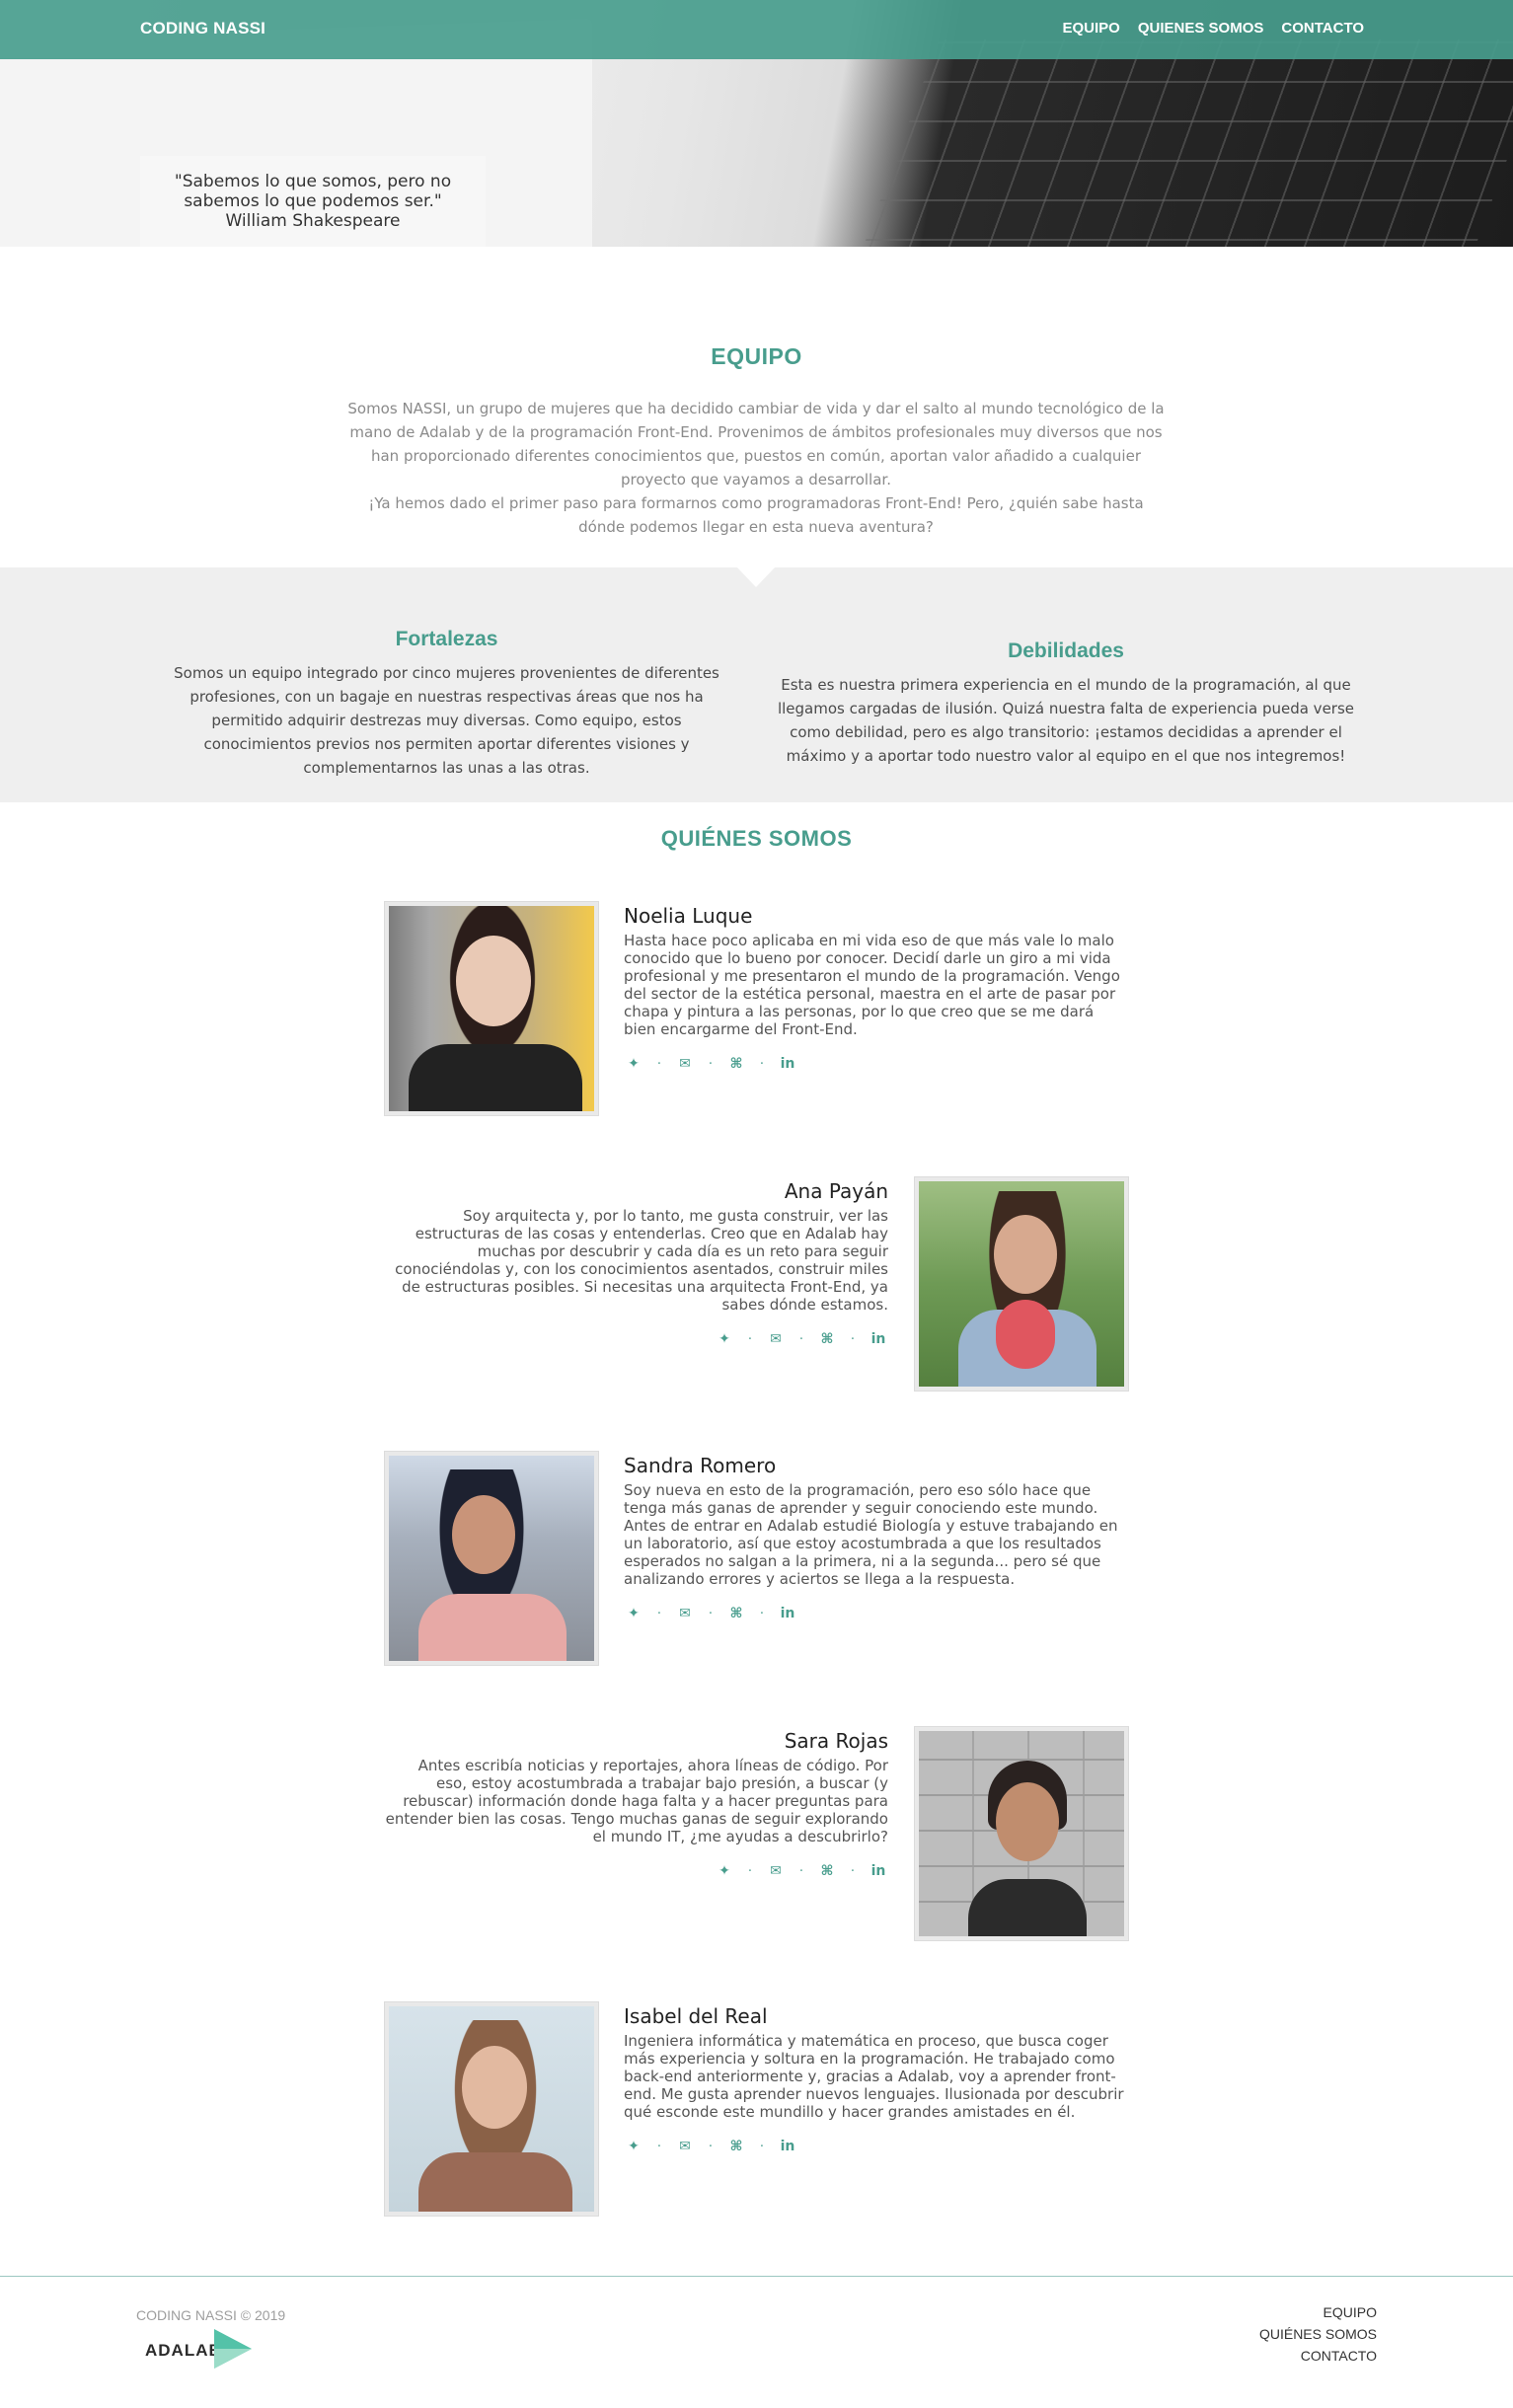 The width and height of the screenshot is (1513, 2408). I want to click on main-nav: EQUIPO QUIENES SOMOS CONTACTO, so click(1214, 29).